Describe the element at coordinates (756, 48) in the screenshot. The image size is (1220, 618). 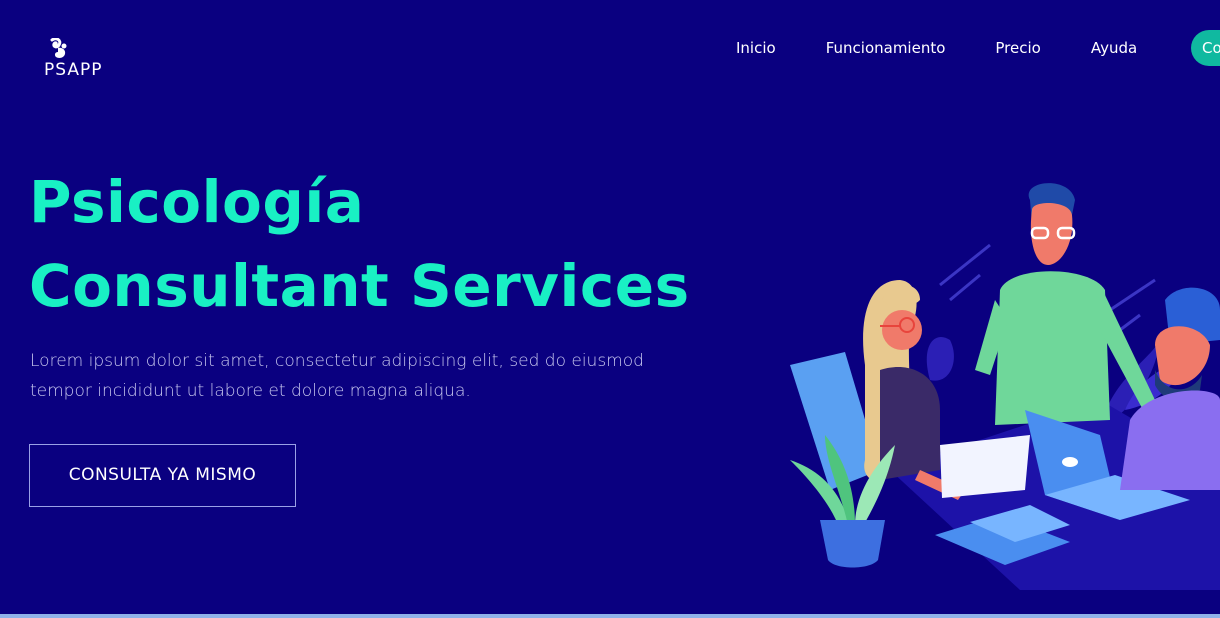
I see `nav-item-inicio: Inicio` at that location.